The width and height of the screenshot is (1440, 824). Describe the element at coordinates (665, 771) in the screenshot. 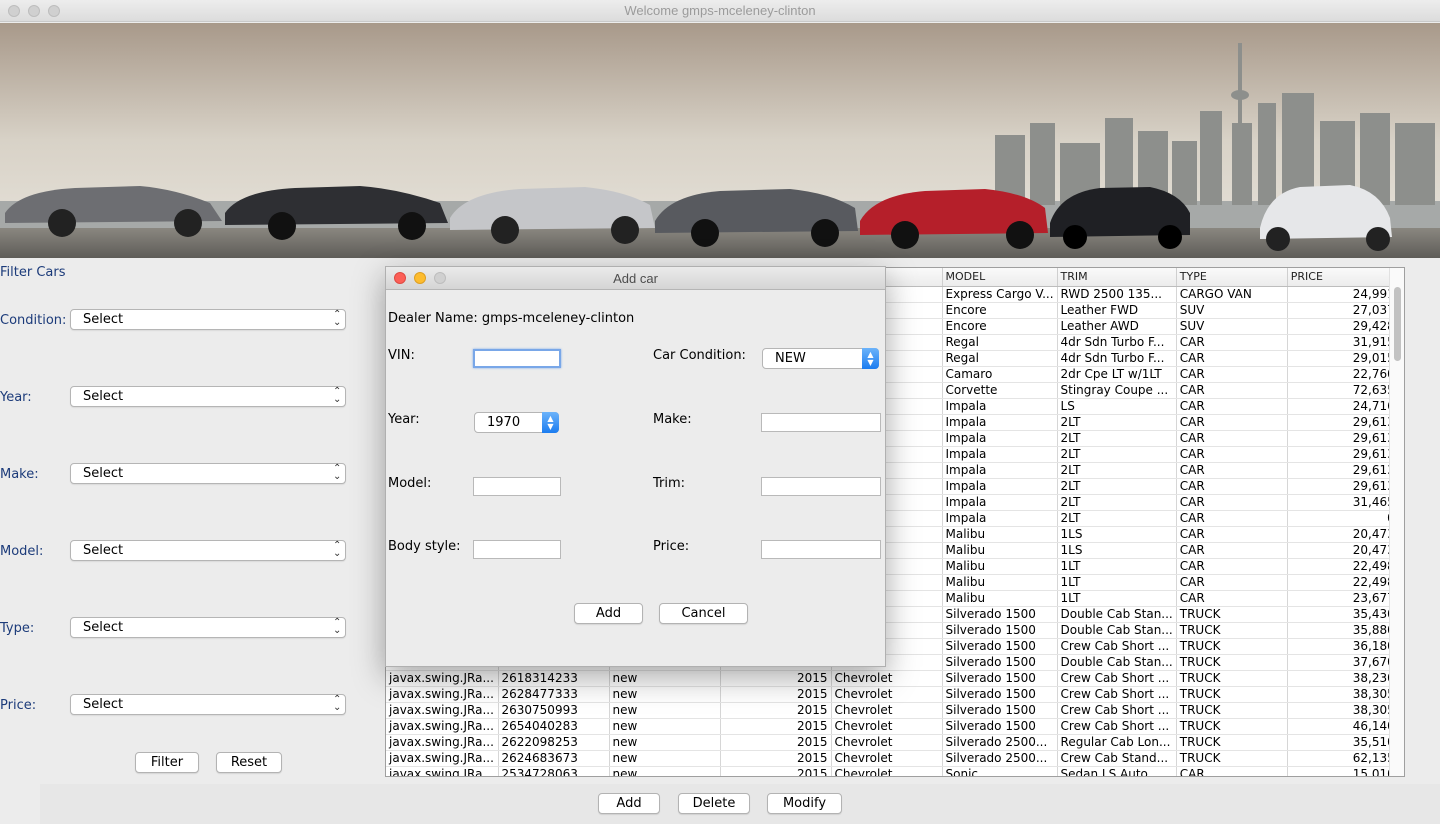

I see `table-cell: new` at that location.